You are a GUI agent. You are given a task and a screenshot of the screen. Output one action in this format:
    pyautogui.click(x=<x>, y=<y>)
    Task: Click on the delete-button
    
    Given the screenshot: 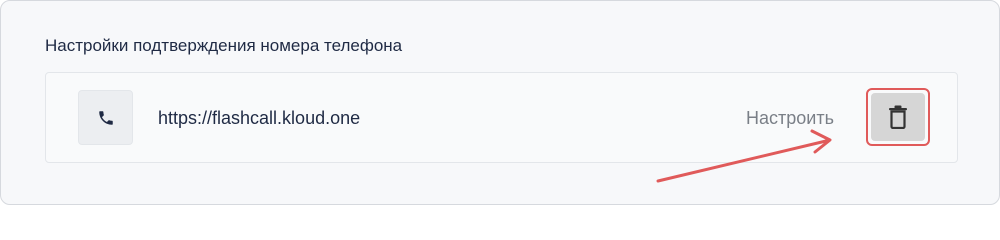 What is the action you would take?
    pyautogui.click(x=898, y=117)
    